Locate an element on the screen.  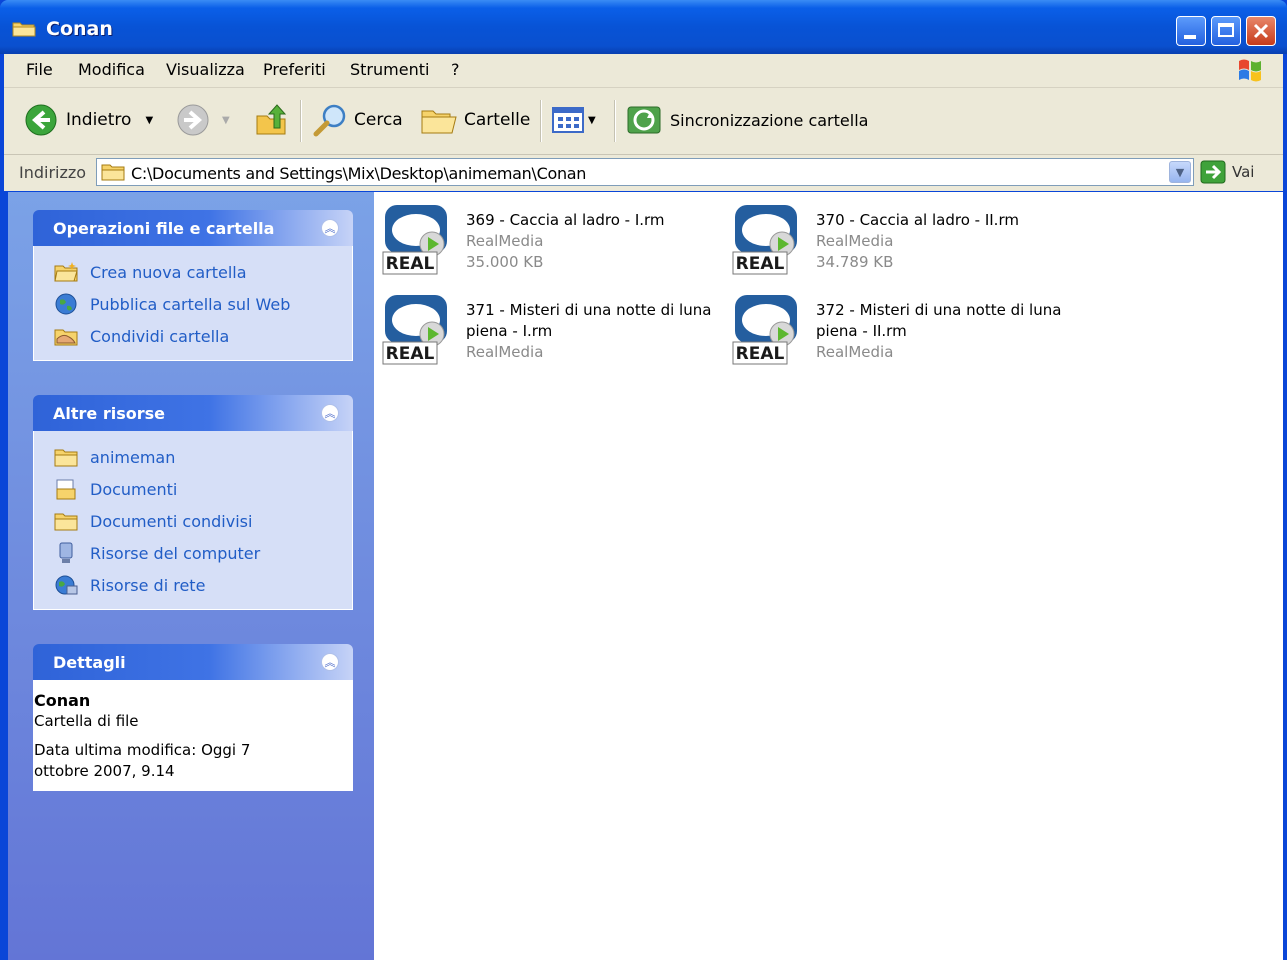
minimize-icon is located at coordinates (1190, 37).